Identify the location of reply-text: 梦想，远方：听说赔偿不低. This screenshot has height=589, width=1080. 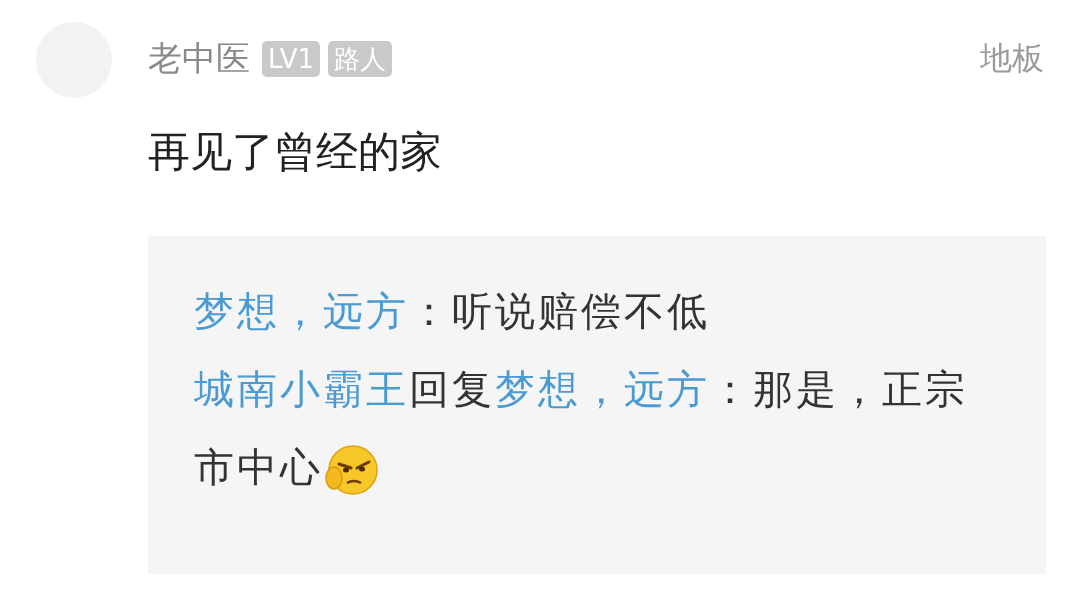
(452, 311).